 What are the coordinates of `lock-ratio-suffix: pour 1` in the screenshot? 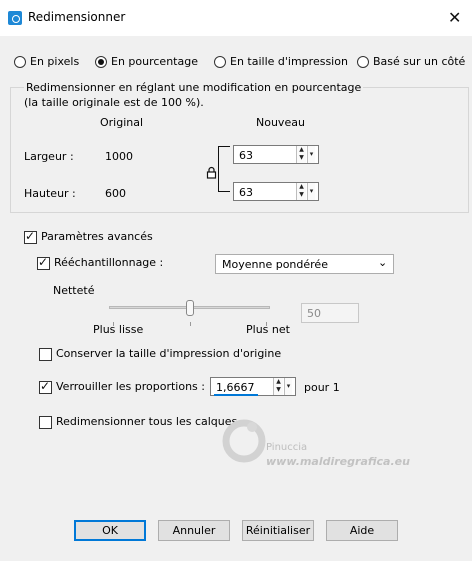 It's located at (322, 387).